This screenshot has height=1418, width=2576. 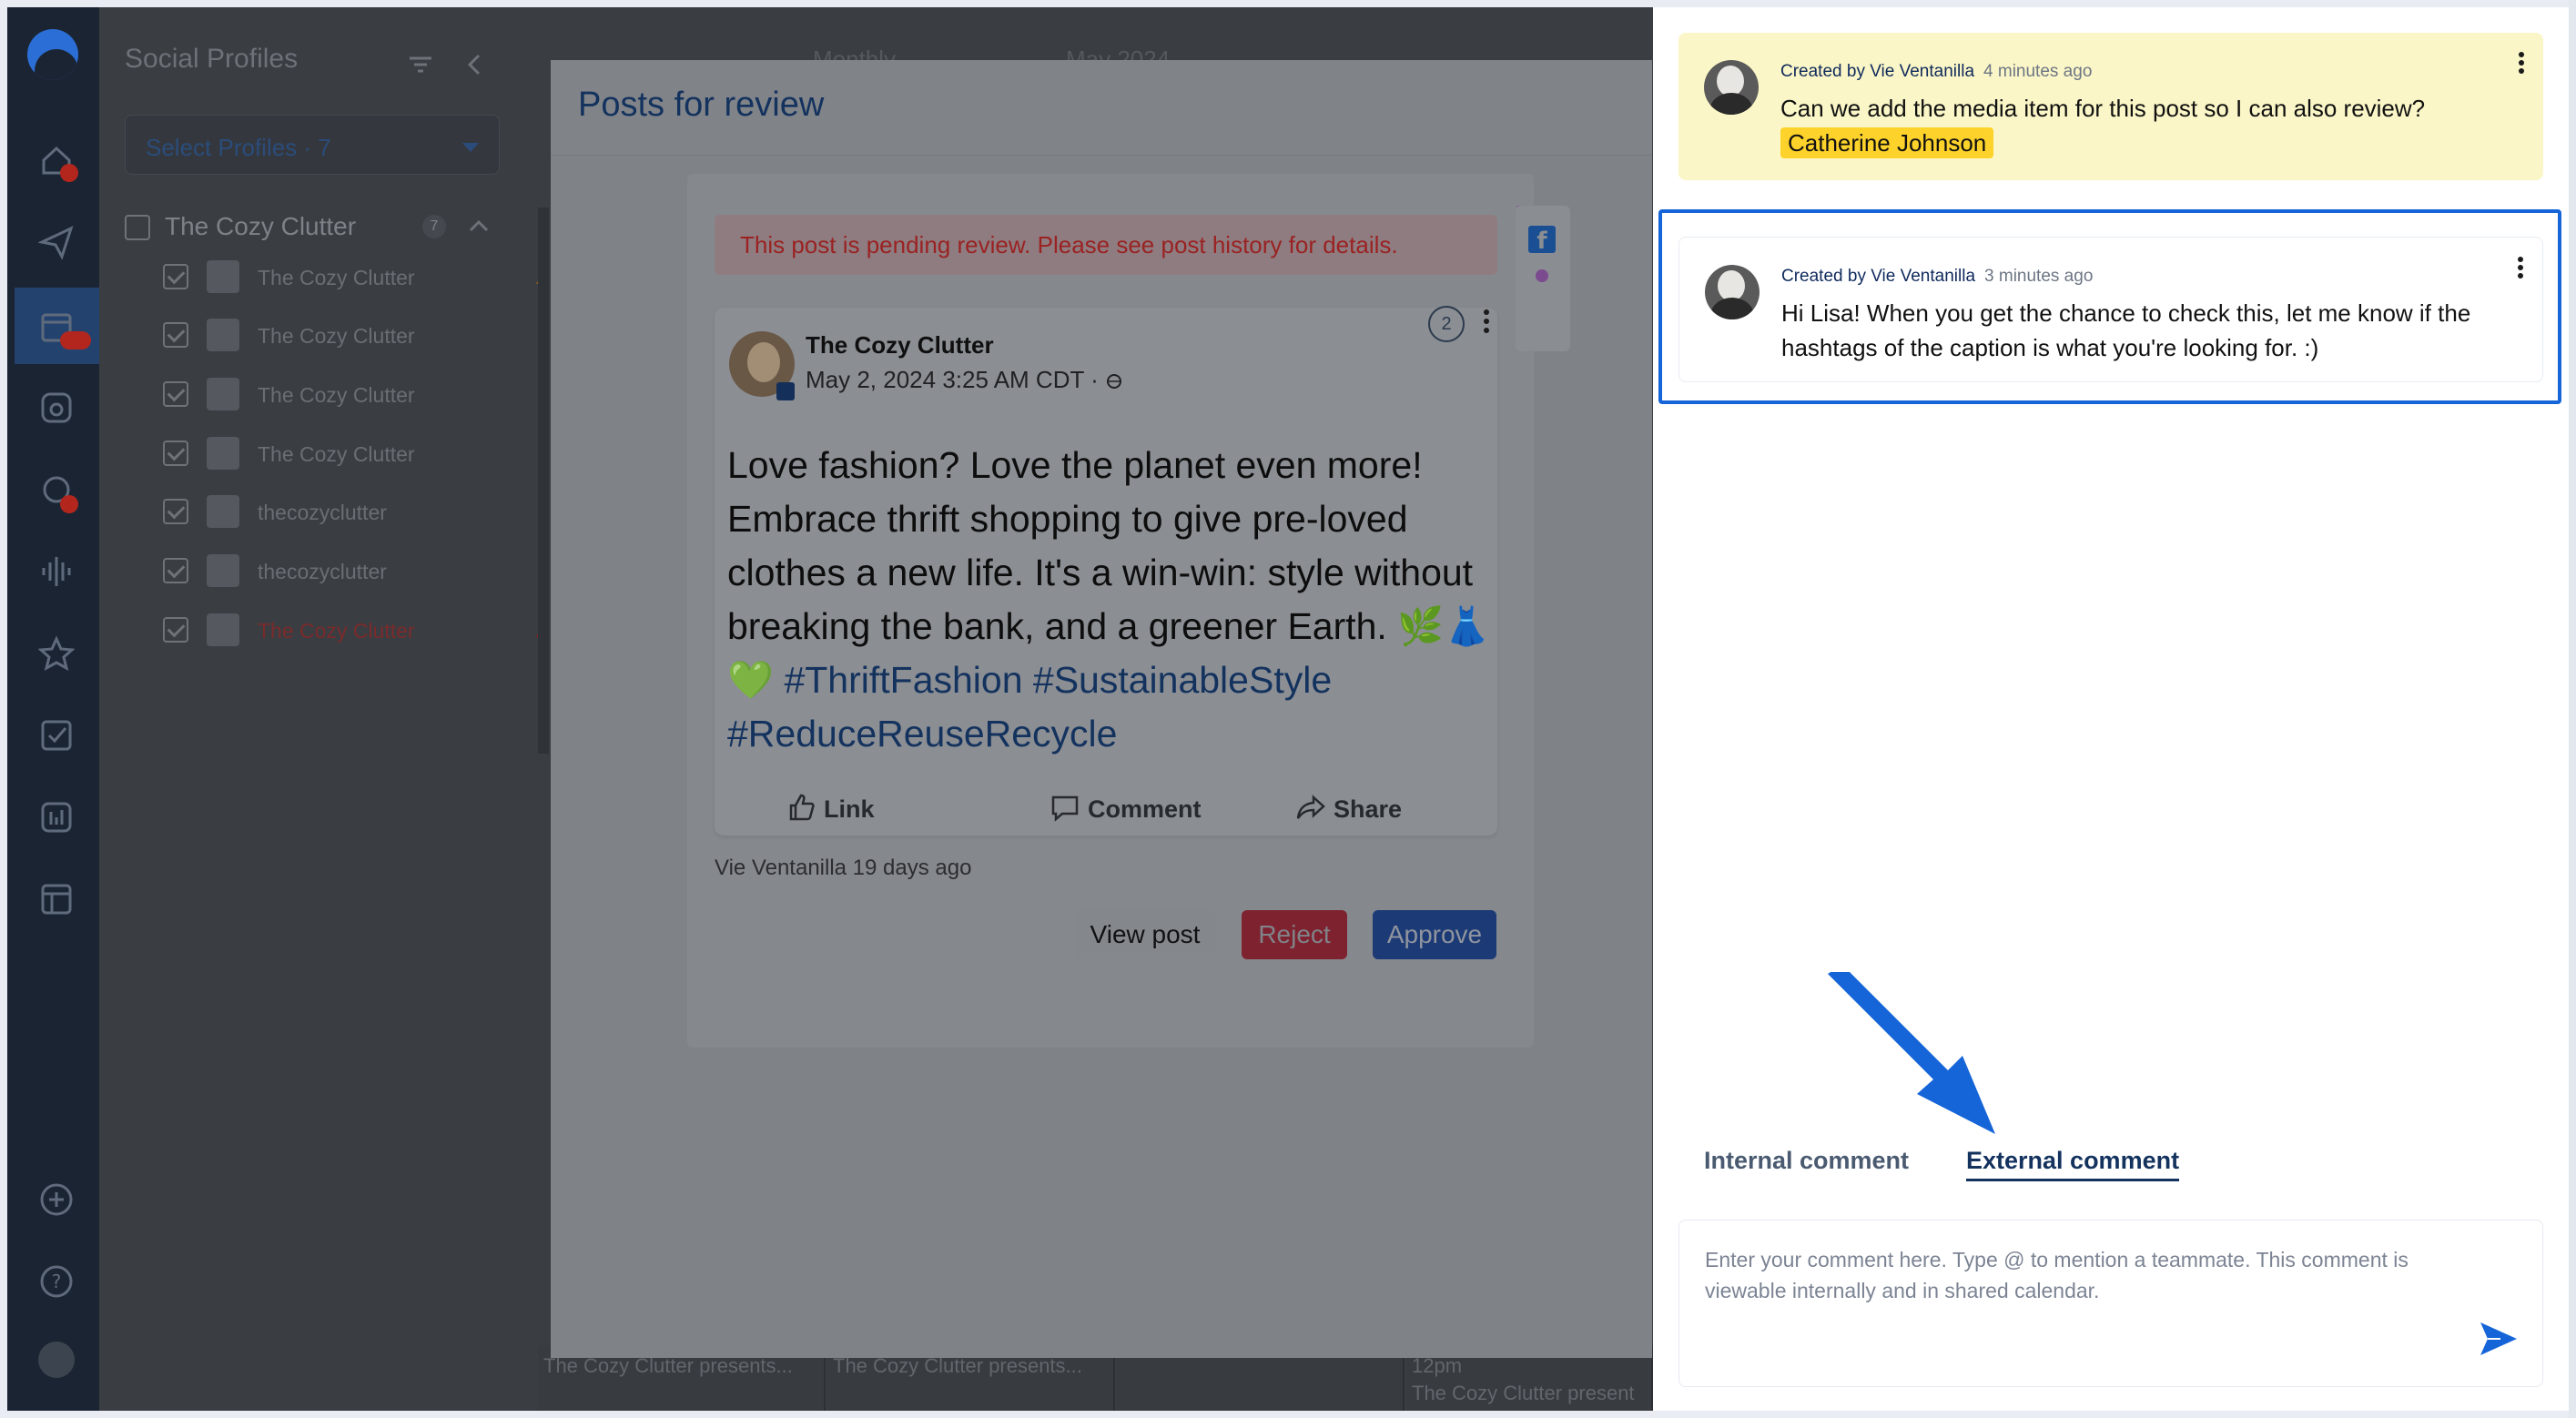 What do you see at coordinates (470, 148) in the screenshot?
I see `chevron-down-icon` at bounding box center [470, 148].